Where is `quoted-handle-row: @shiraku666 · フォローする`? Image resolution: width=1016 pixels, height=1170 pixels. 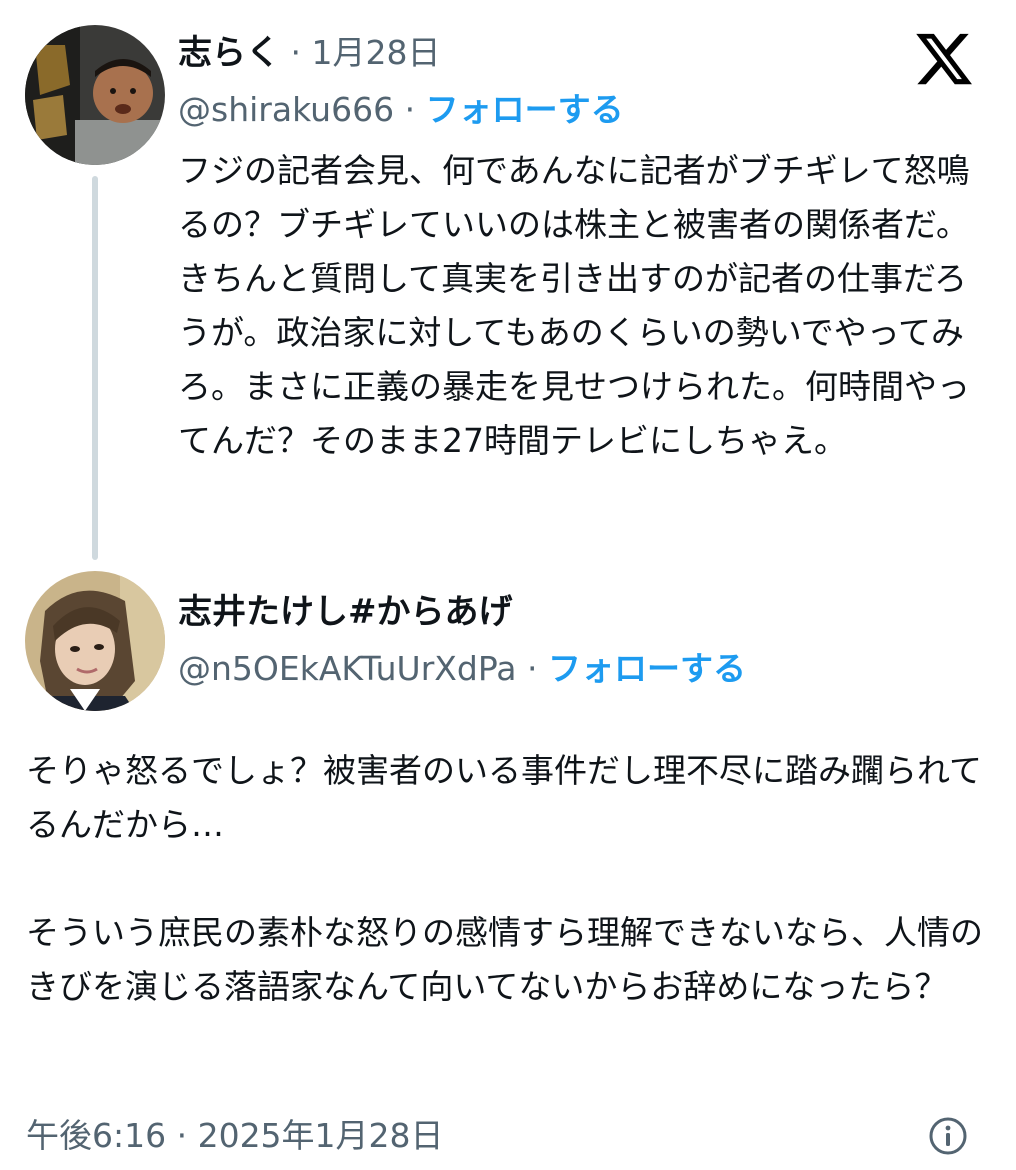 quoted-handle-row: @shiraku666 · フォローする is located at coordinates (401, 110).